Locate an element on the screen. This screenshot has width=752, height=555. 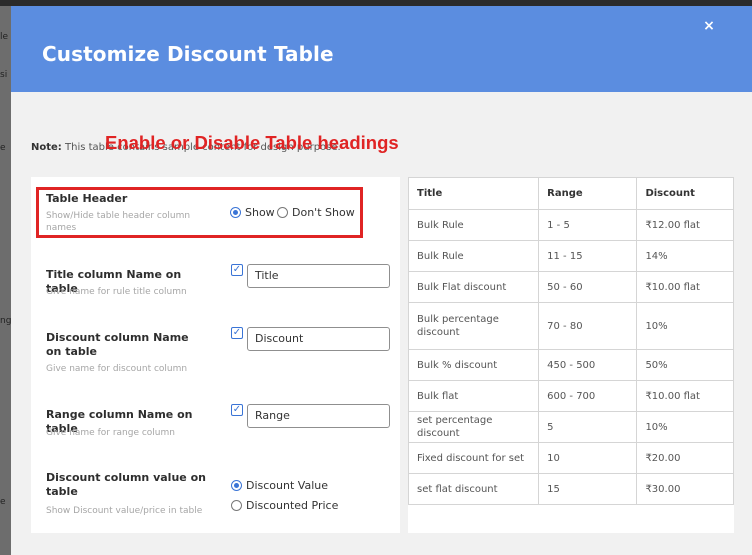
cell-range: 70 - 80 is located at coordinates (588, 326).